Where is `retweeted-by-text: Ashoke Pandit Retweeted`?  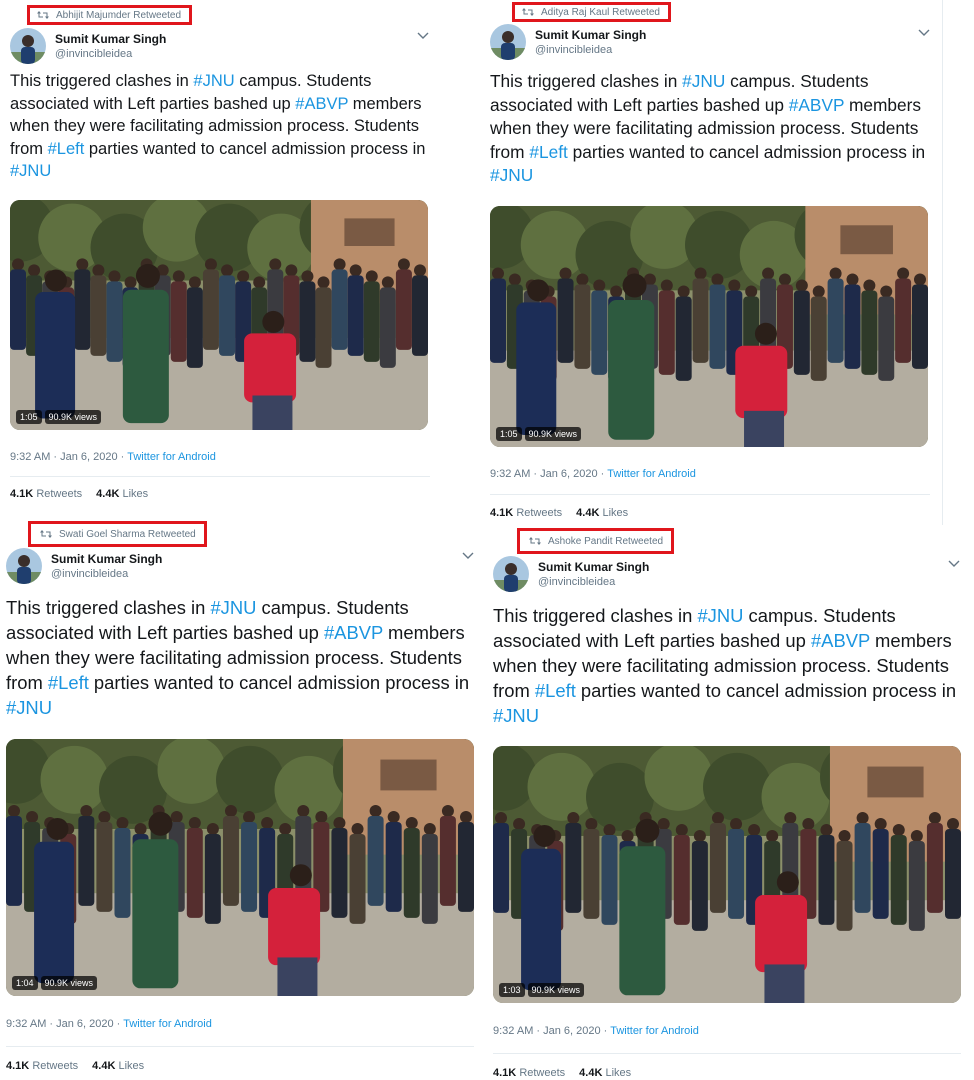
retweeted-by-text: Ashoke Pandit Retweeted is located at coordinates (606, 541).